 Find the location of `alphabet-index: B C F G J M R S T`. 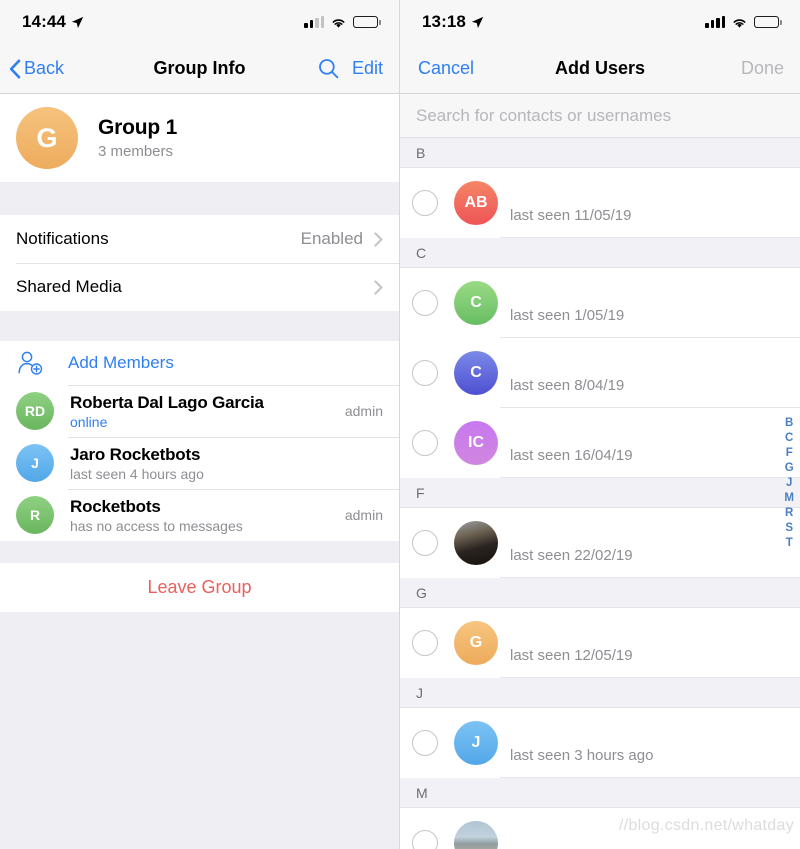

alphabet-index: B C F G J M R S T is located at coordinates (789, 483).